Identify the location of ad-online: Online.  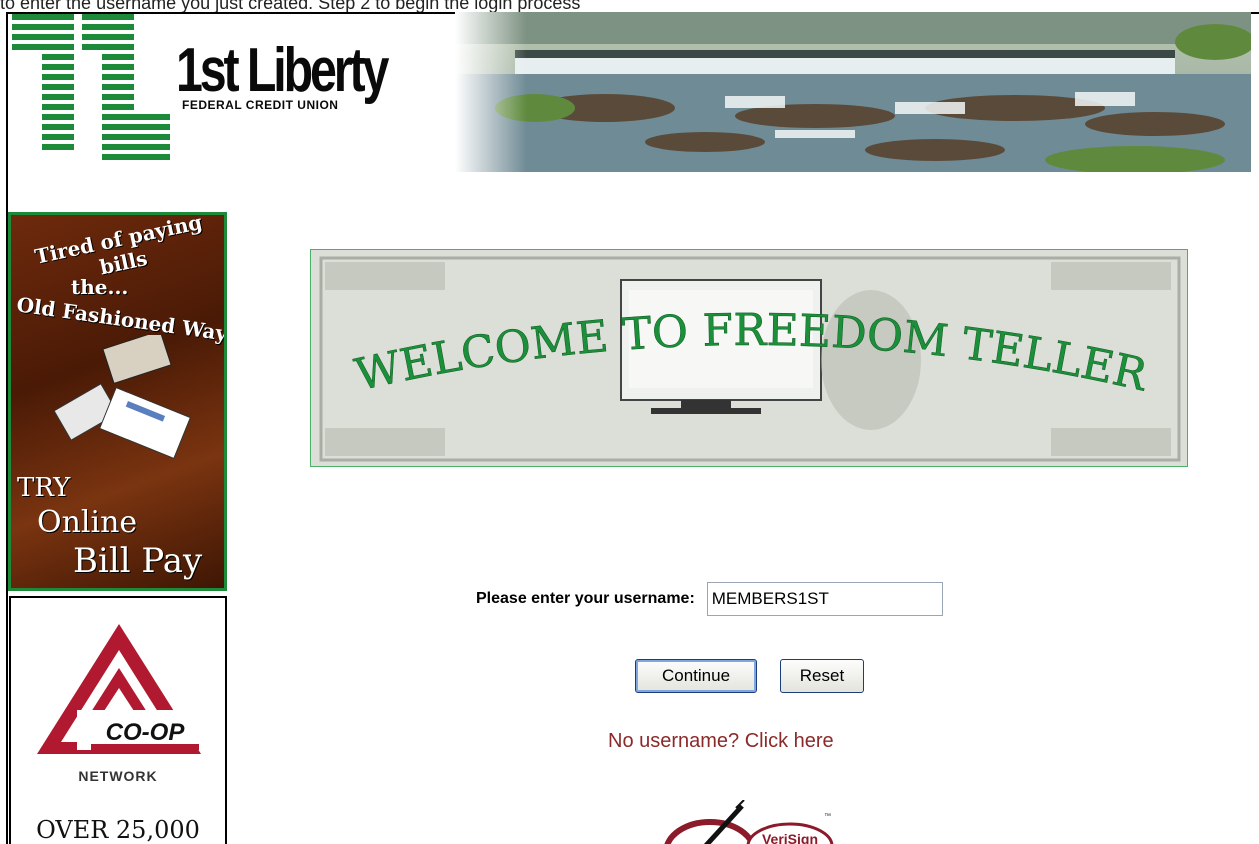
(87, 522).